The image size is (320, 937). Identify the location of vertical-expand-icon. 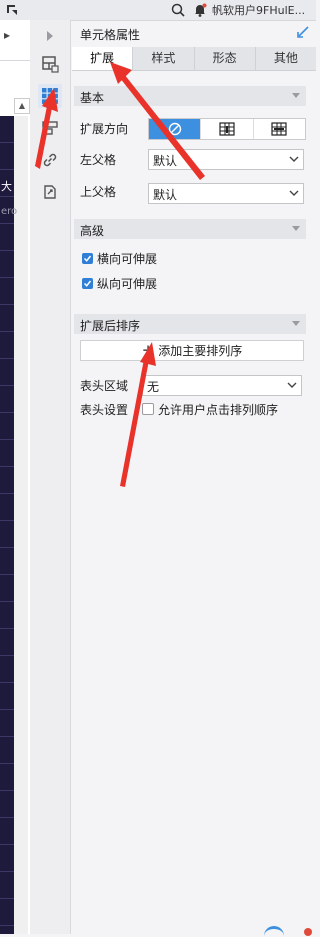
(227, 129).